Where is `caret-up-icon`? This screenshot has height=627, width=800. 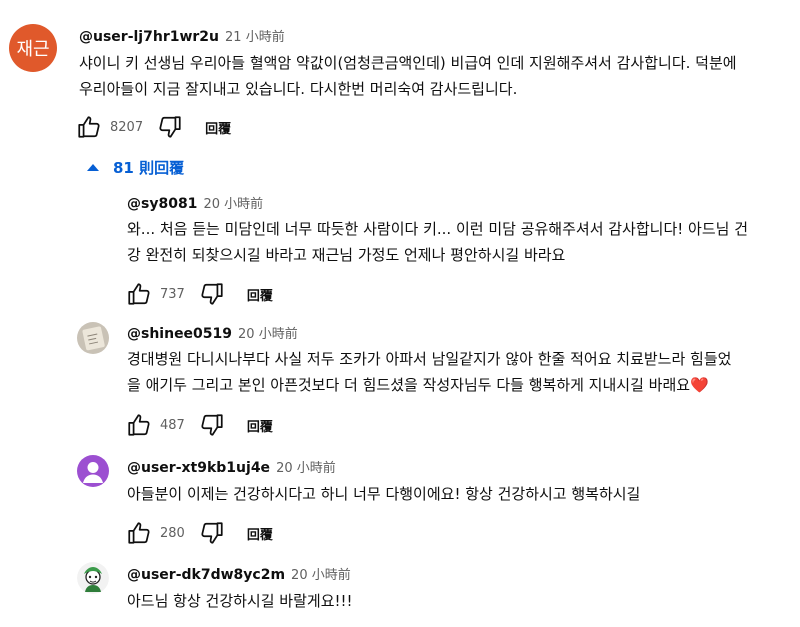 caret-up-icon is located at coordinates (93, 167).